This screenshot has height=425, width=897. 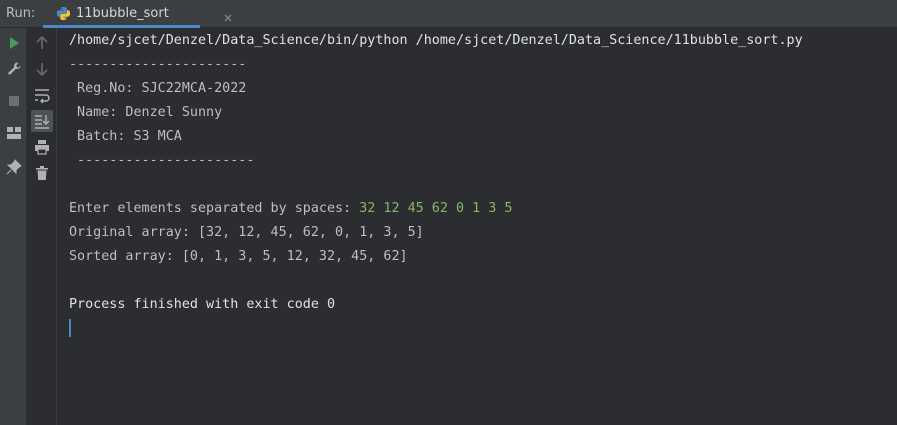 What do you see at coordinates (21, 13) in the screenshot?
I see `run-label: Run:` at bounding box center [21, 13].